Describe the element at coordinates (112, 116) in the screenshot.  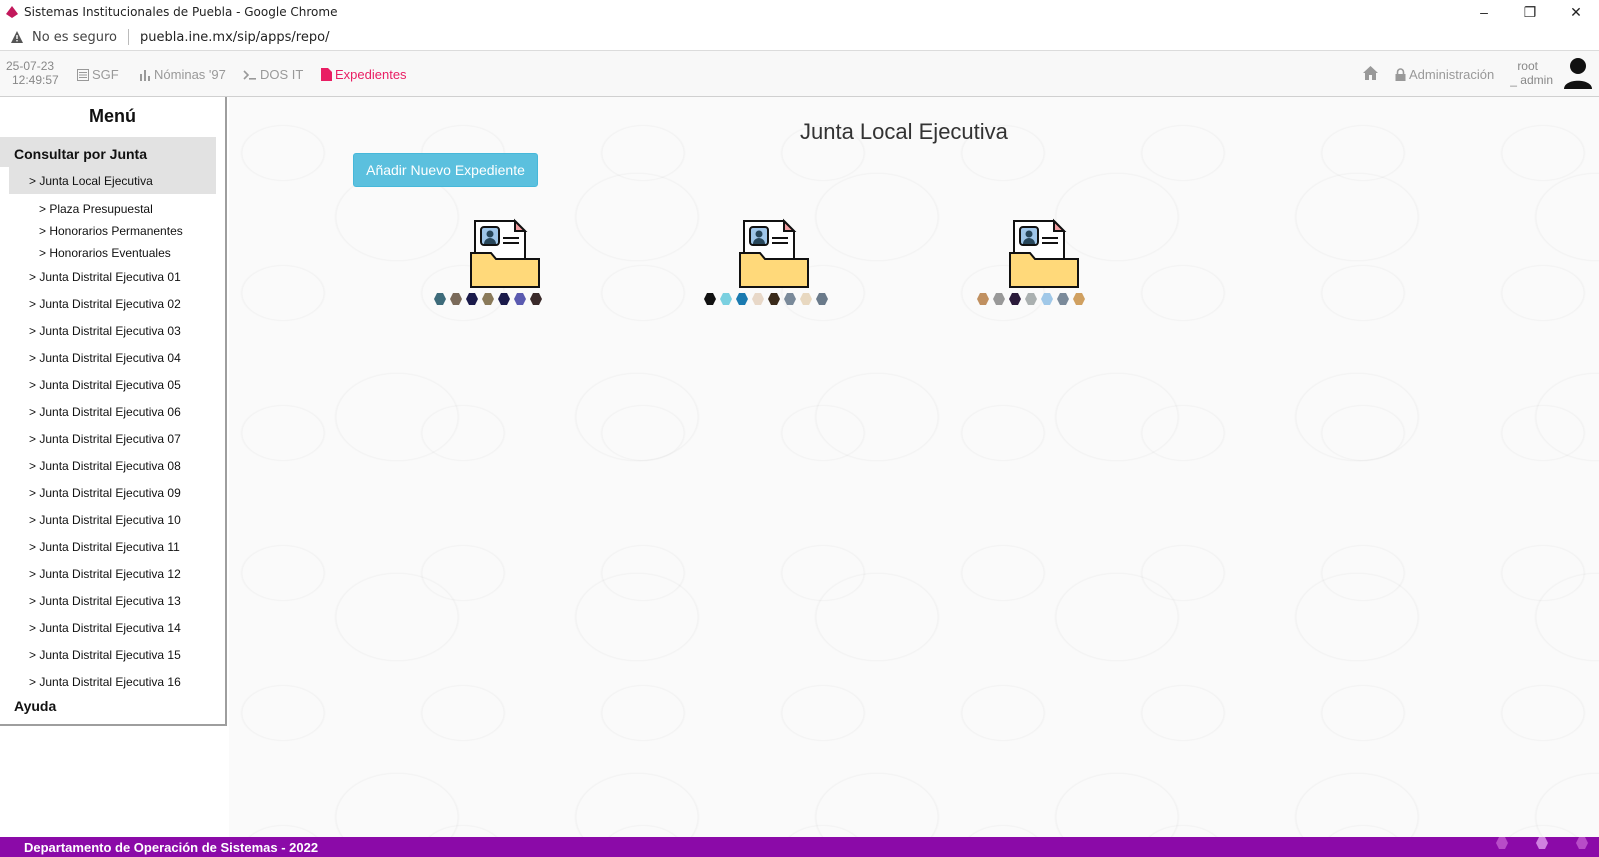
I see `menu-title: Menú` at that location.